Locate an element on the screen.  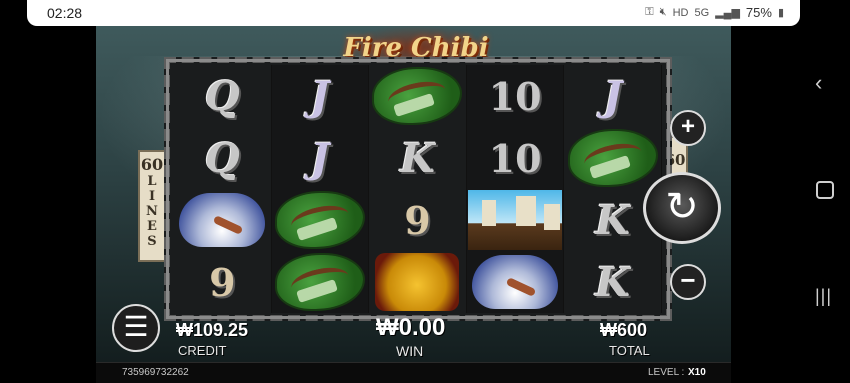
total-bet-label: TOTAL is located at coordinates (629, 350).